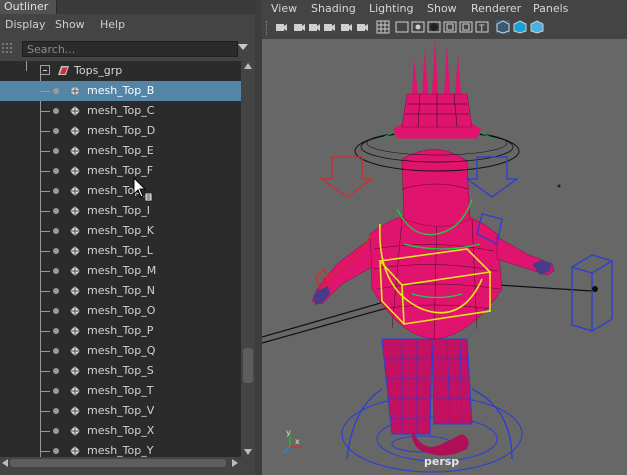  What do you see at coordinates (299, 27) in the screenshot?
I see `camera-attributes-icon` at bounding box center [299, 27].